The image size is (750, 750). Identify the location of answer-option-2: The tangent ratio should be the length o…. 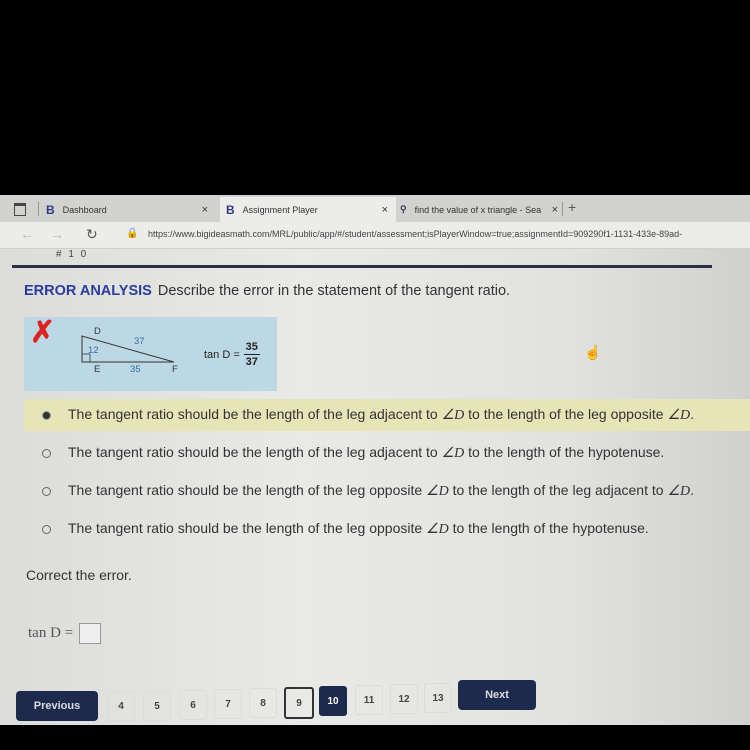
(387, 453).